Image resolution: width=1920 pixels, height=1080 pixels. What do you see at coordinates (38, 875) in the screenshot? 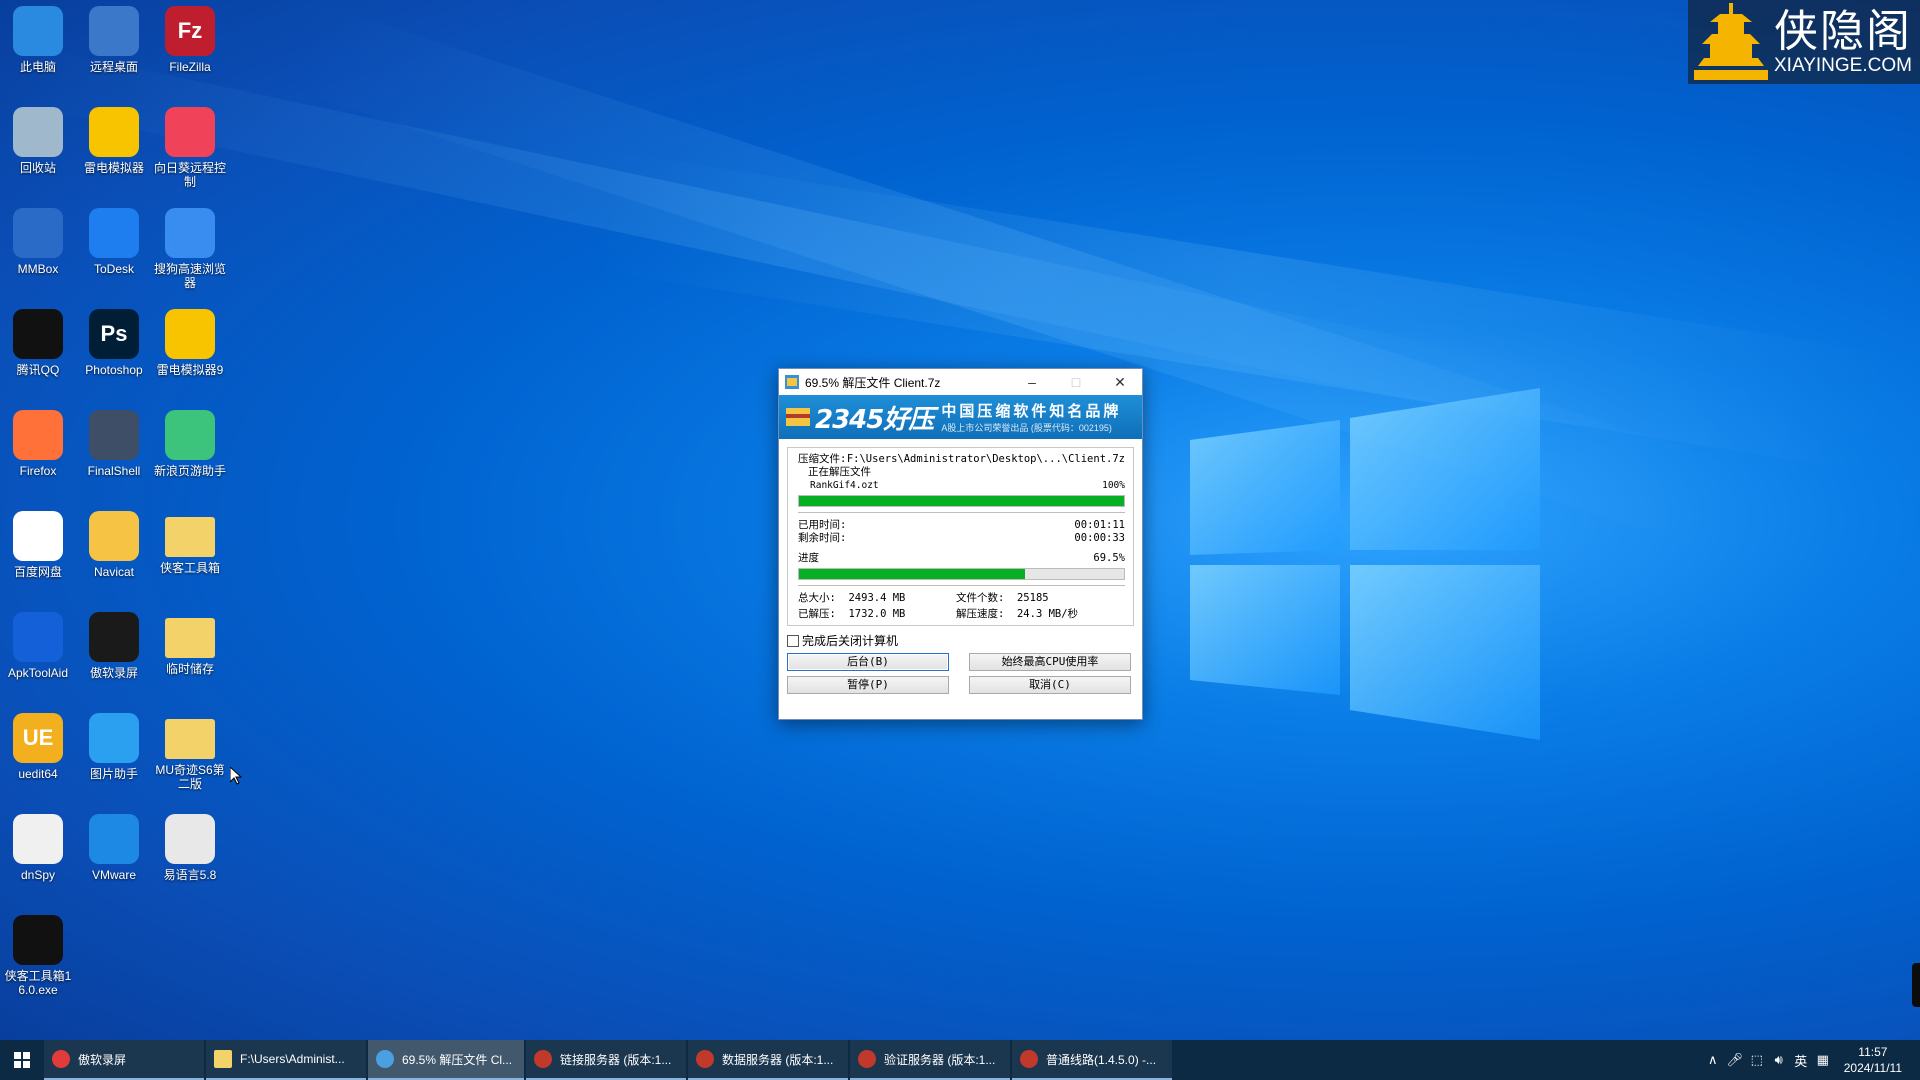
I see `desktop-icon-label: dnSpy` at bounding box center [38, 875].